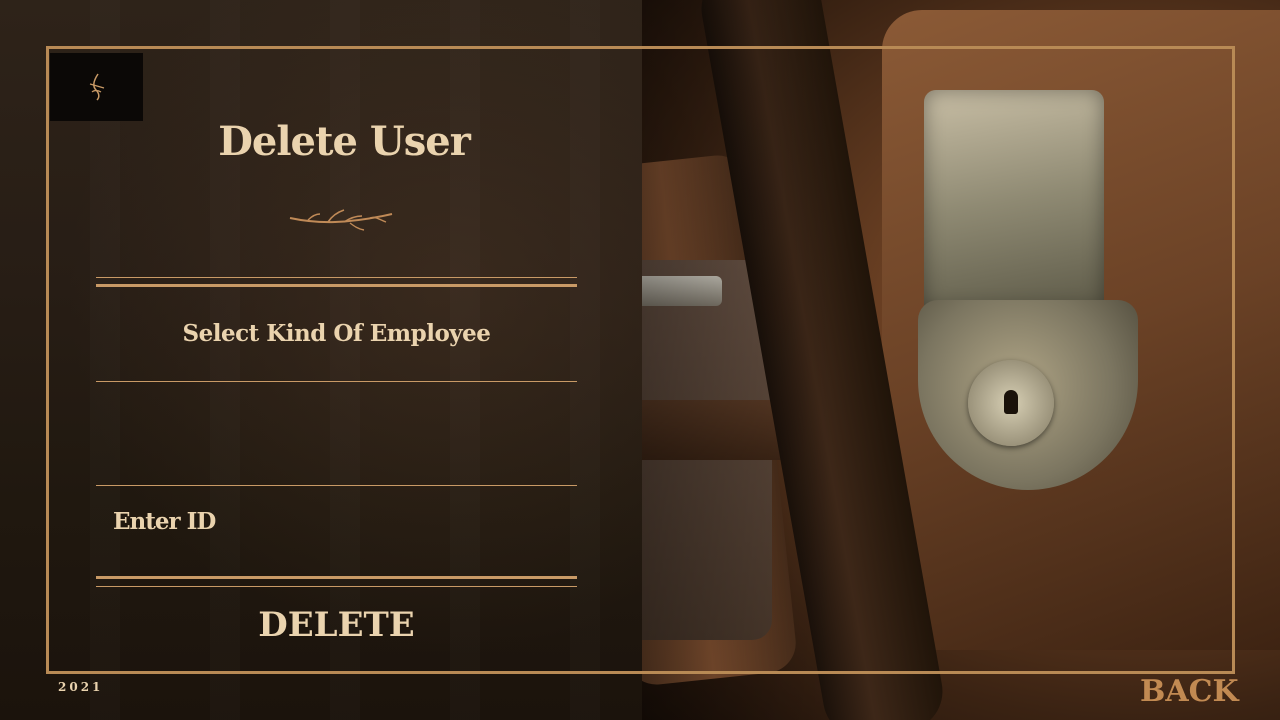 The width and height of the screenshot is (1280, 720). I want to click on logo, so click(96, 87).